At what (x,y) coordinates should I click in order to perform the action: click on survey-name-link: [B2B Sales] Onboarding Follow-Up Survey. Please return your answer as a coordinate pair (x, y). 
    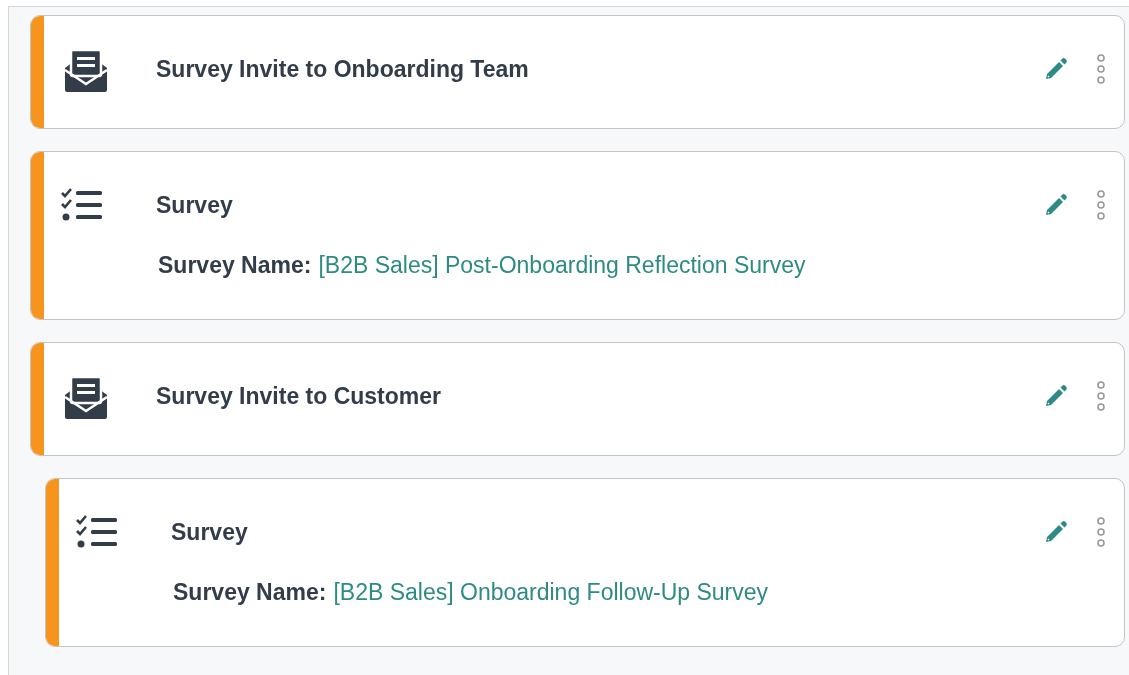
    Looking at the image, I should click on (551, 592).